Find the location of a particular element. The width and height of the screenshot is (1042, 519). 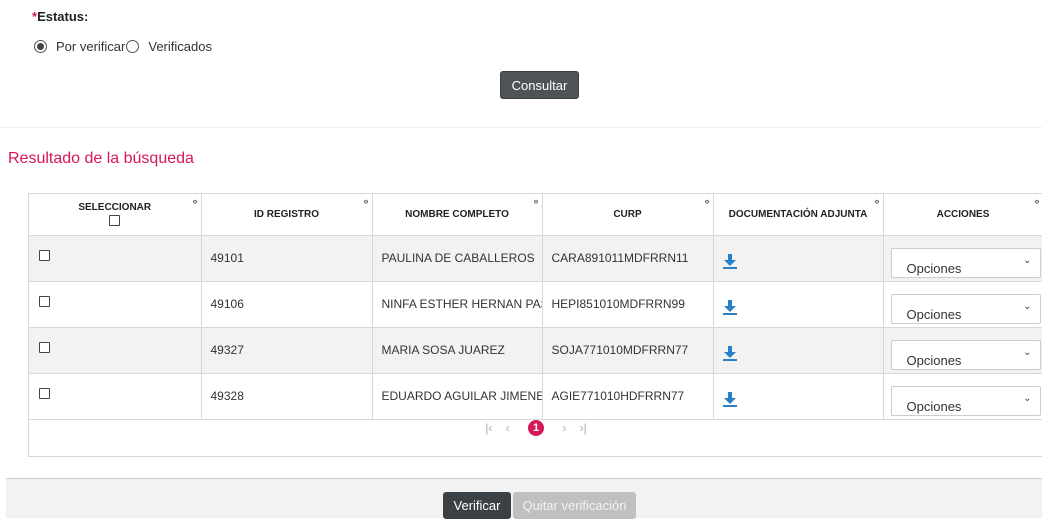

consultar-button: Consultar is located at coordinates (539, 85).